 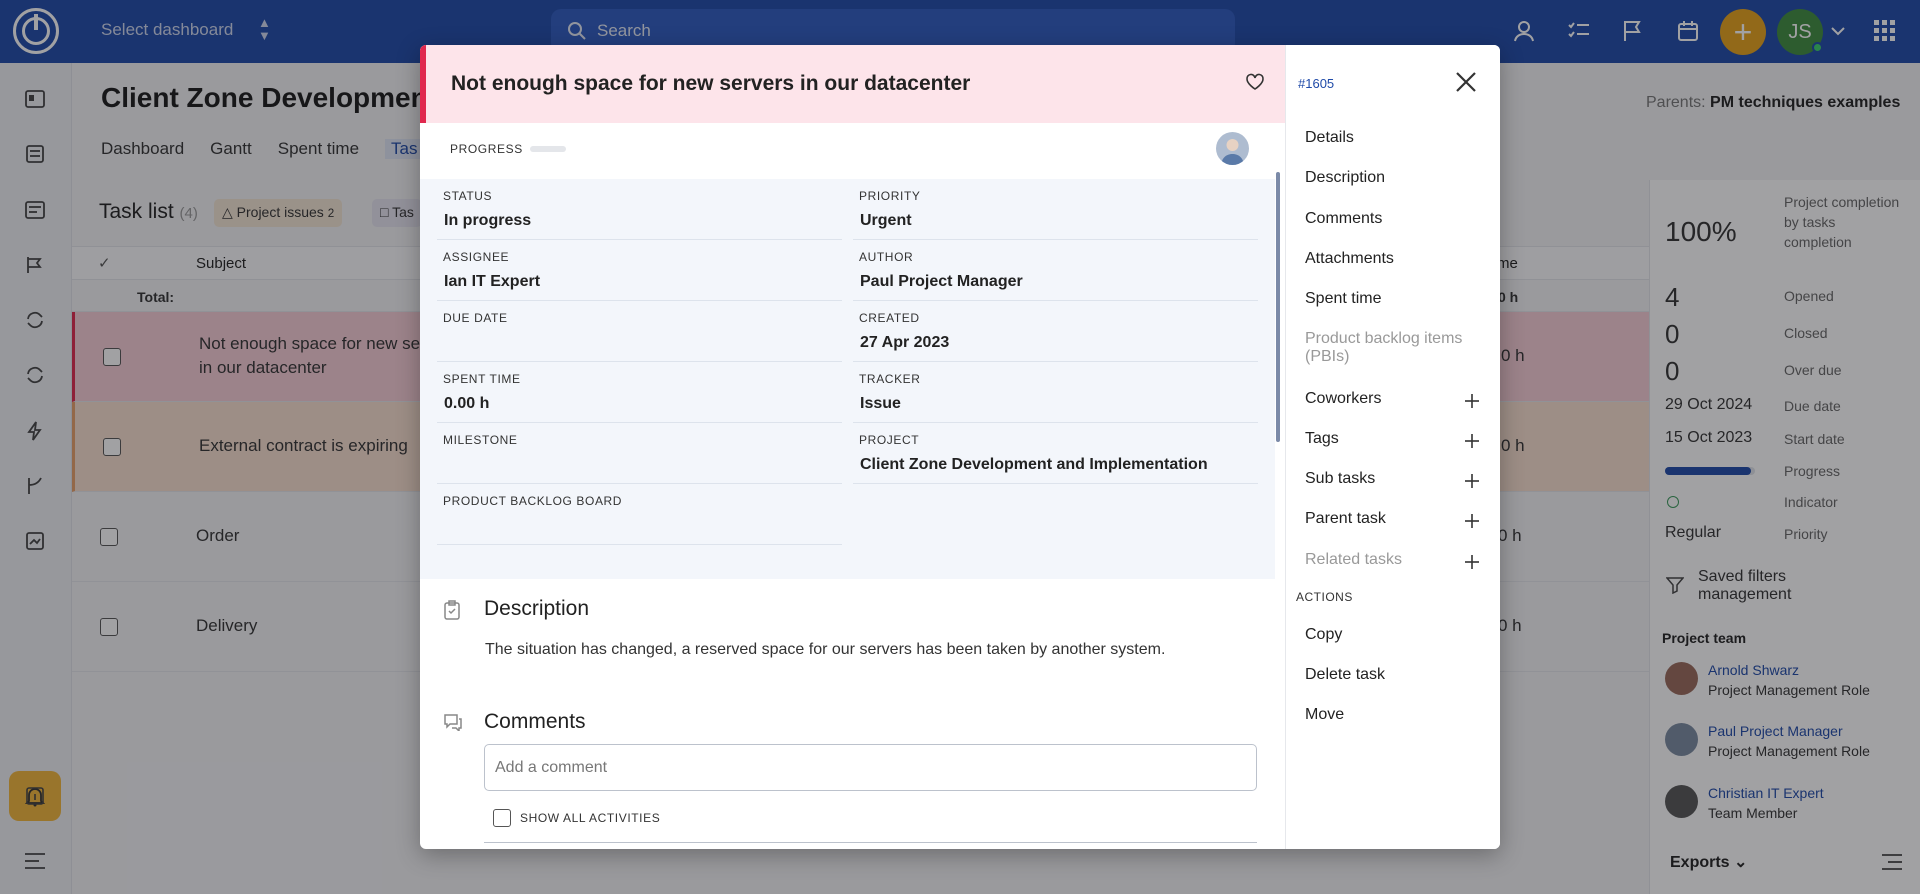 I want to click on description-heading: Description, so click(x=537, y=608).